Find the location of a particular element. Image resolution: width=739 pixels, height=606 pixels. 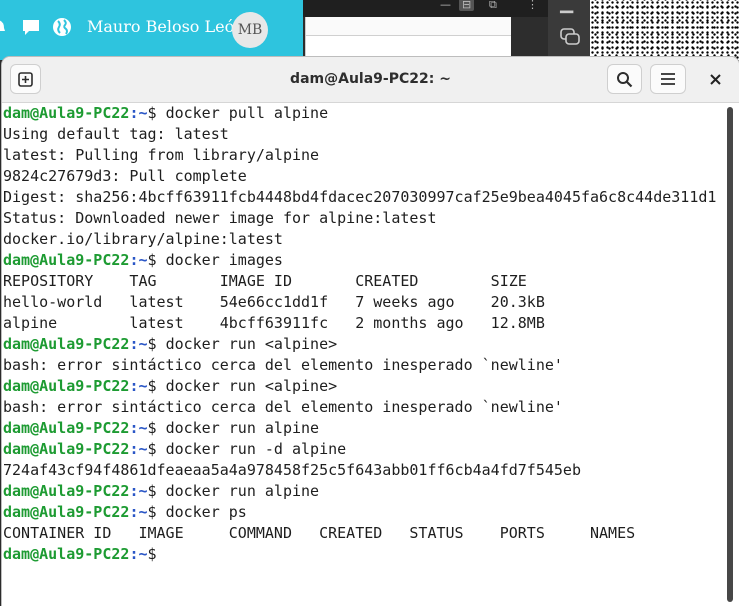

command-text: docker run -d alpine is located at coordinates (256, 449).